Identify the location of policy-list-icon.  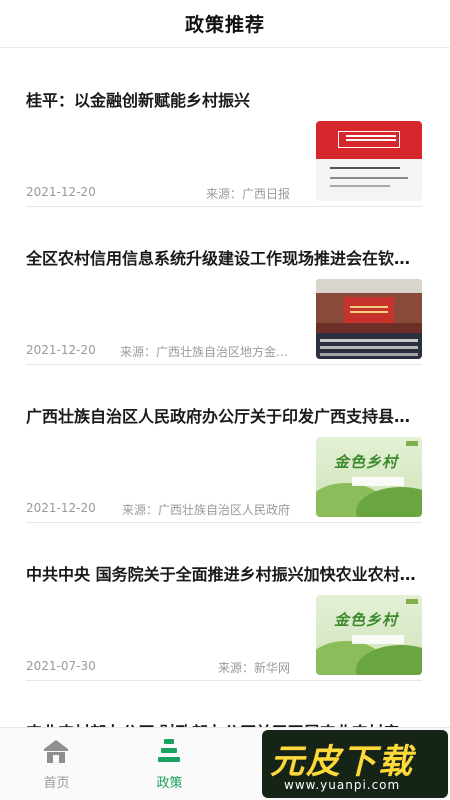
(169, 750).